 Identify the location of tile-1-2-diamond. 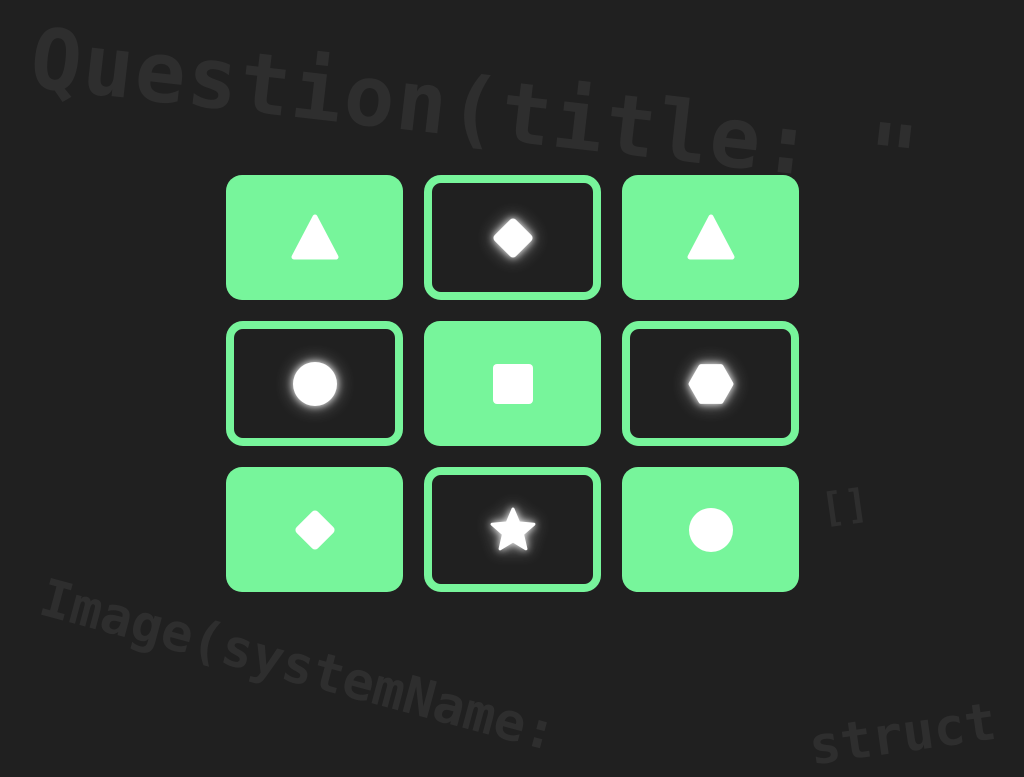
(512, 237).